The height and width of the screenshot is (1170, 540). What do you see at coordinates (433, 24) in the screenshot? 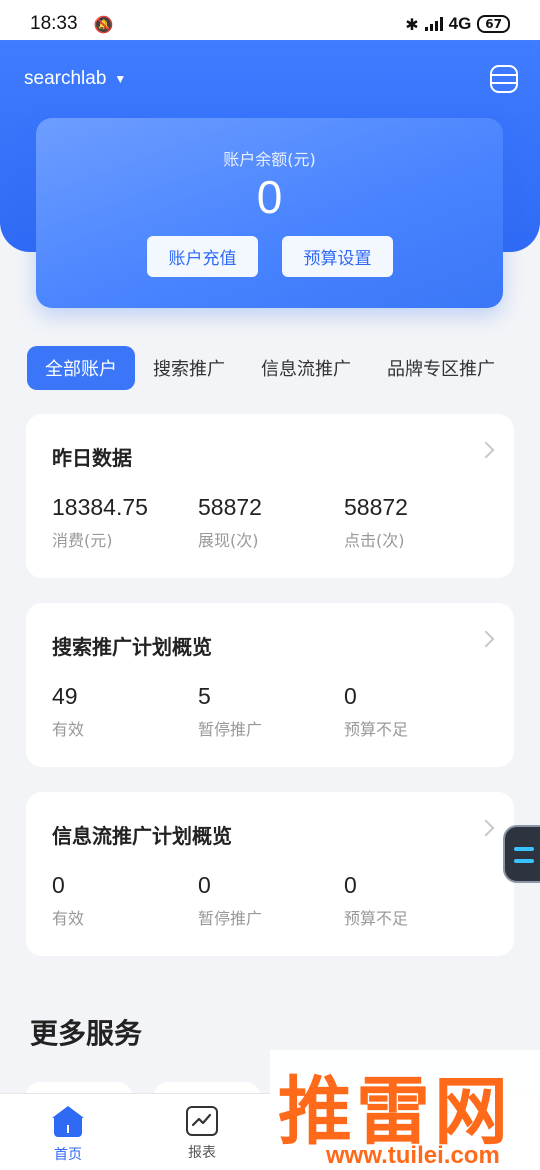
I see `signal-icon` at bounding box center [433, 24].